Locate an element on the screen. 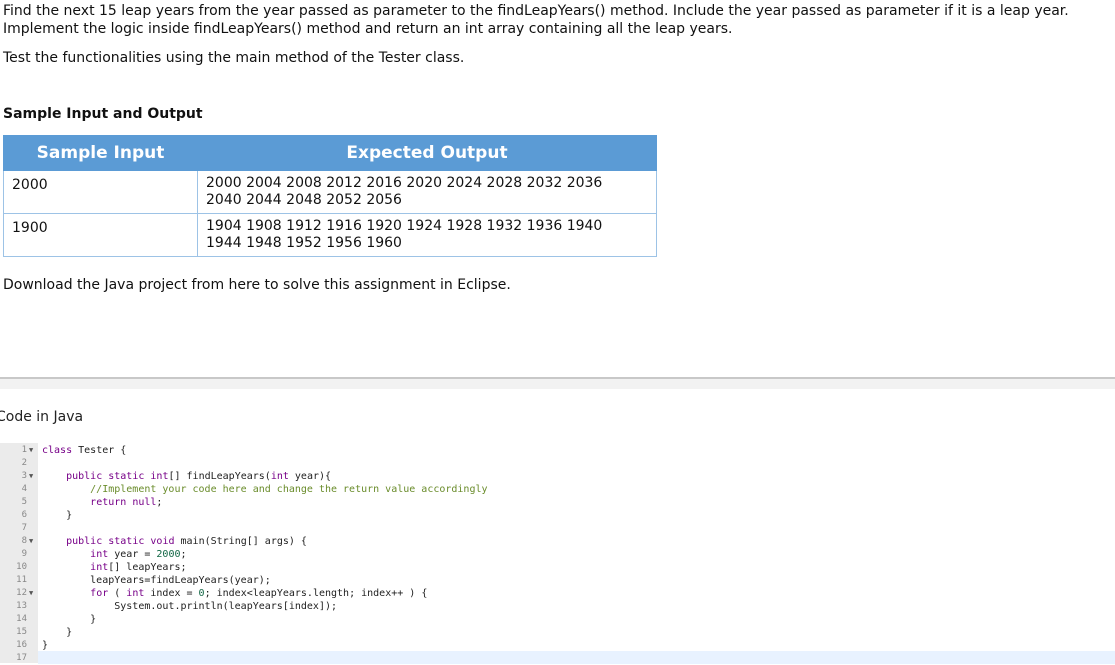 This screenshot has height=665, width=1115. active-line-highlight is located at coordinates (576, 657).